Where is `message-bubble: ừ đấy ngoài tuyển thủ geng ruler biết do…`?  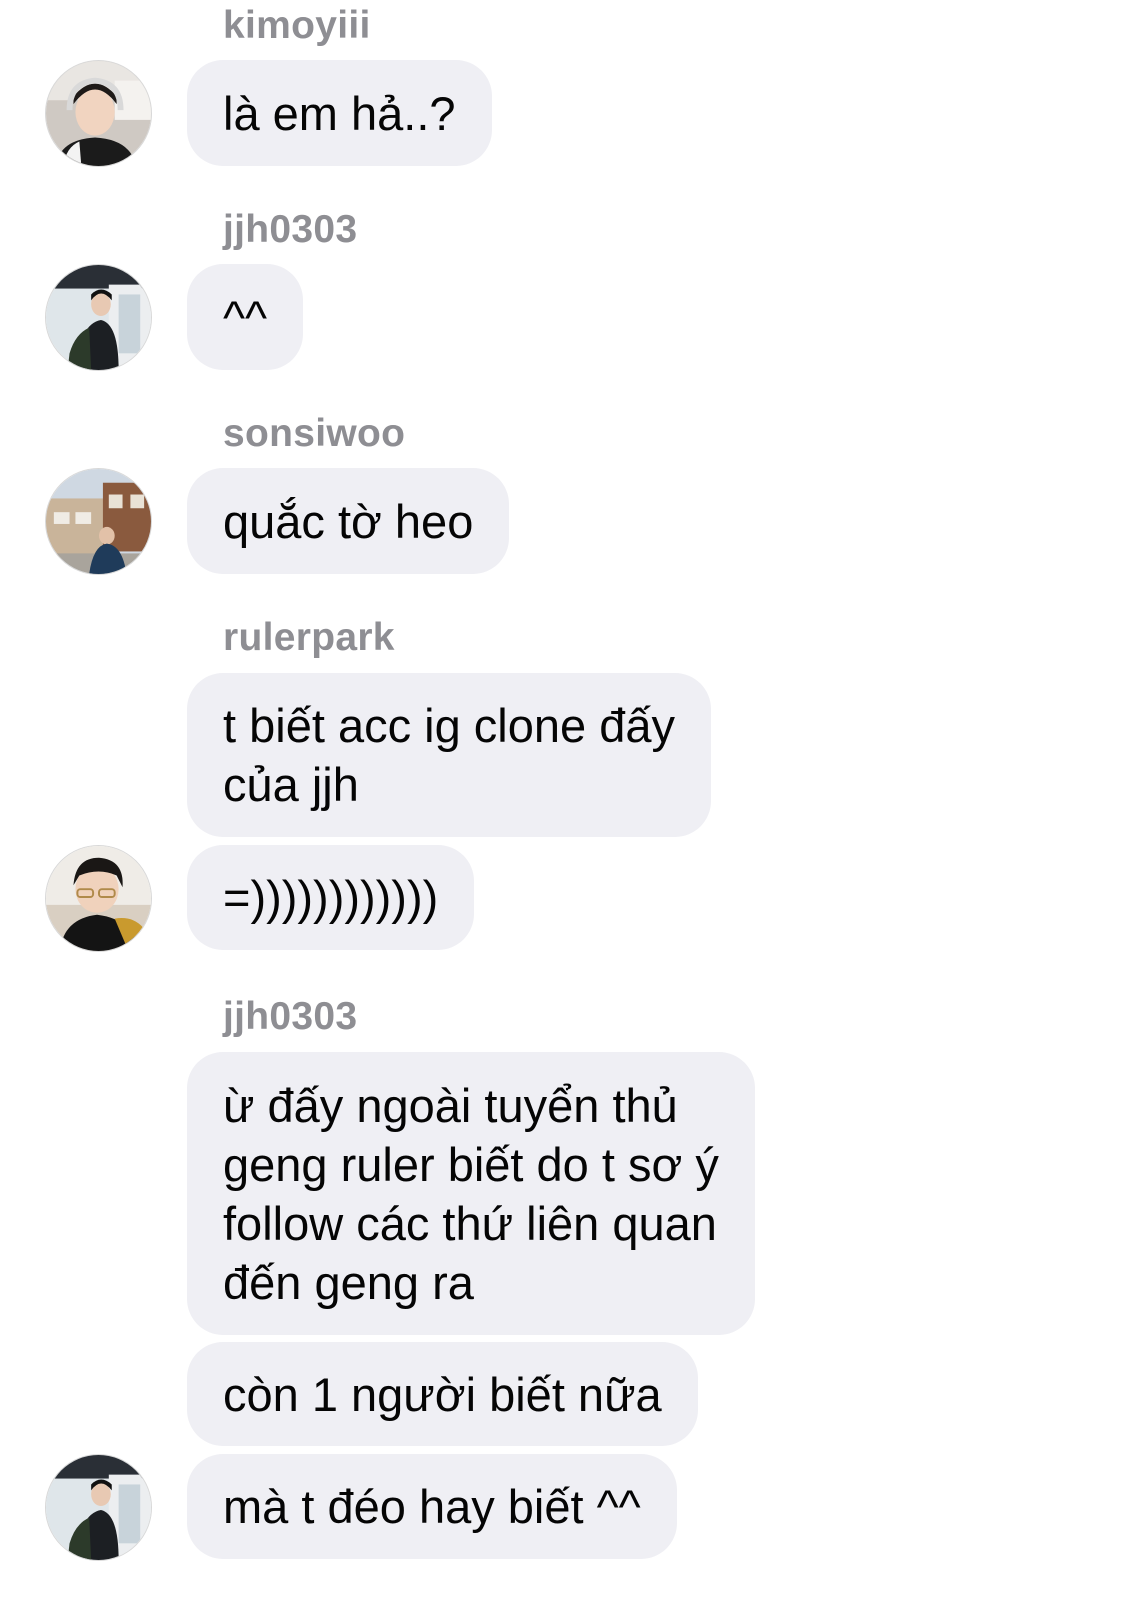
message-bubble: ừ đấy ngoài tuyển thủ geng ruler biết do… is located at coordinates (471, 1193).